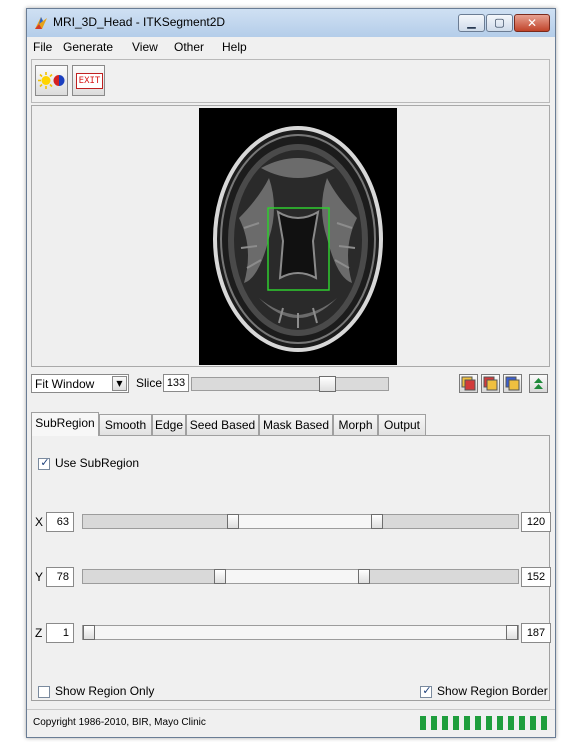 This screenshot has width=571, height=742. I want to click on arrow-up-icon, so click(538, 383).